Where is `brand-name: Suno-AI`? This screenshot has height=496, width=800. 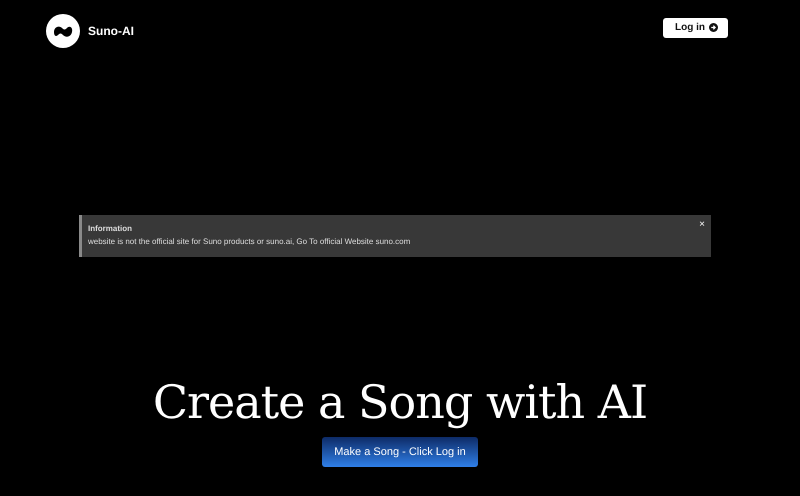
brand-name: Suno-AI is located at coordinates (111, 31).